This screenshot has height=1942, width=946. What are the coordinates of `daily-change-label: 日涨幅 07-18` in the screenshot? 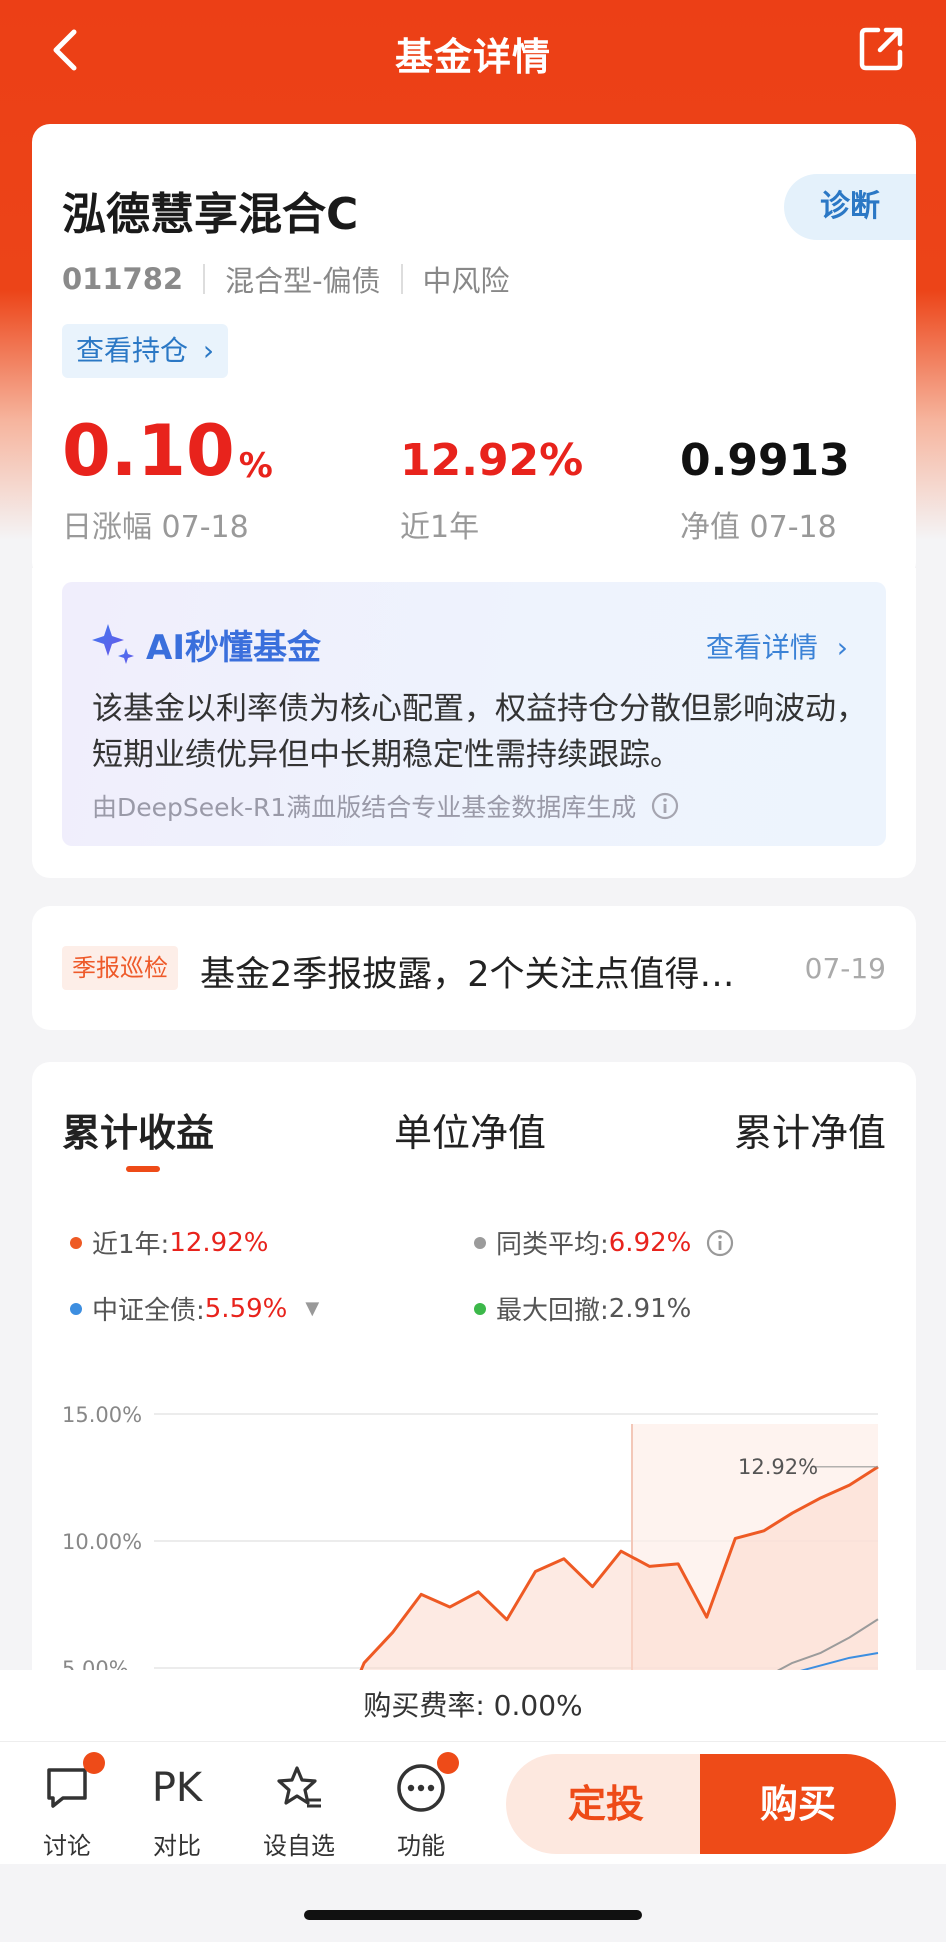 It's located at (155, 527).